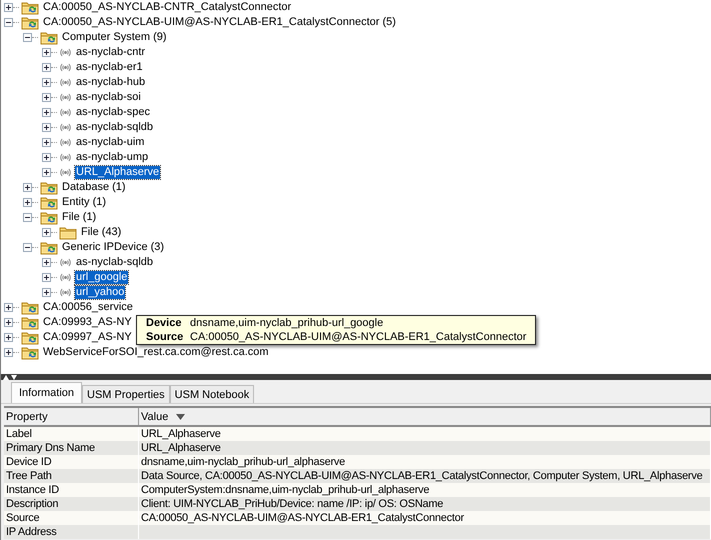 This screenshot has width=711, height=540. What do you see at coordinates (46, 392) in the screenshot?
I see `tab: Information` at bounding box center [46, 392].